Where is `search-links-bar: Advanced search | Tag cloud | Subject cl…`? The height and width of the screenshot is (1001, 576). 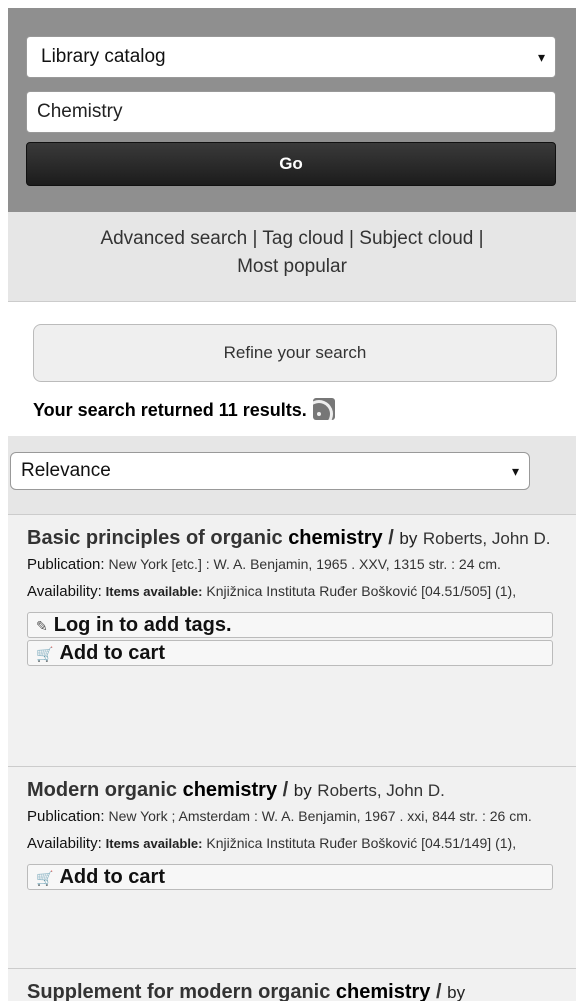
search-links-bar: Advanced search | Tag cloud | Subject cl… is located at coordinates (292, 257).